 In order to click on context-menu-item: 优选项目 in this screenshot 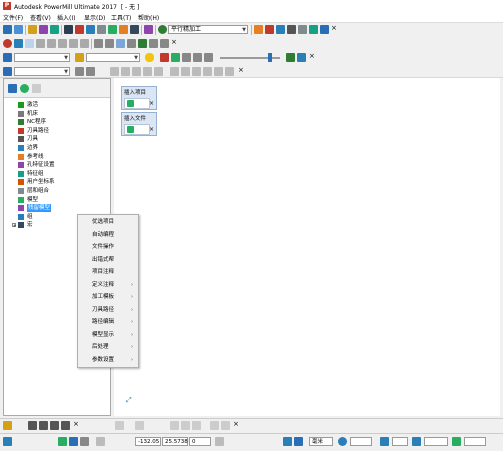, I will do `click(108, 222)`.